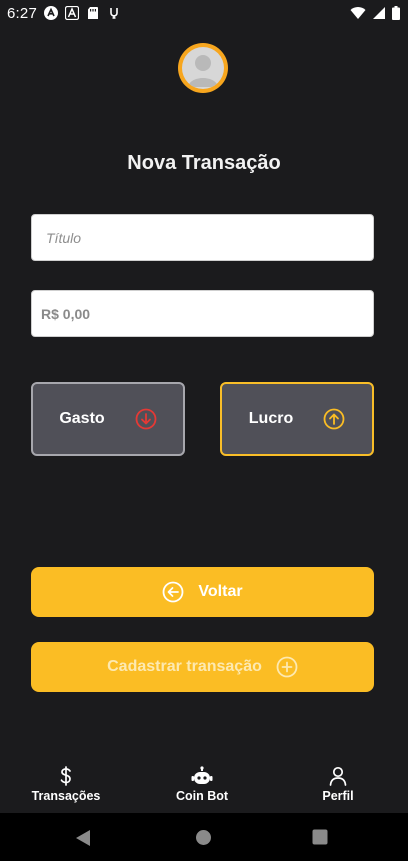  Describe the element at coordinates (108, 419) in the screenshot. I see `expense-button: Gasto` at that location.